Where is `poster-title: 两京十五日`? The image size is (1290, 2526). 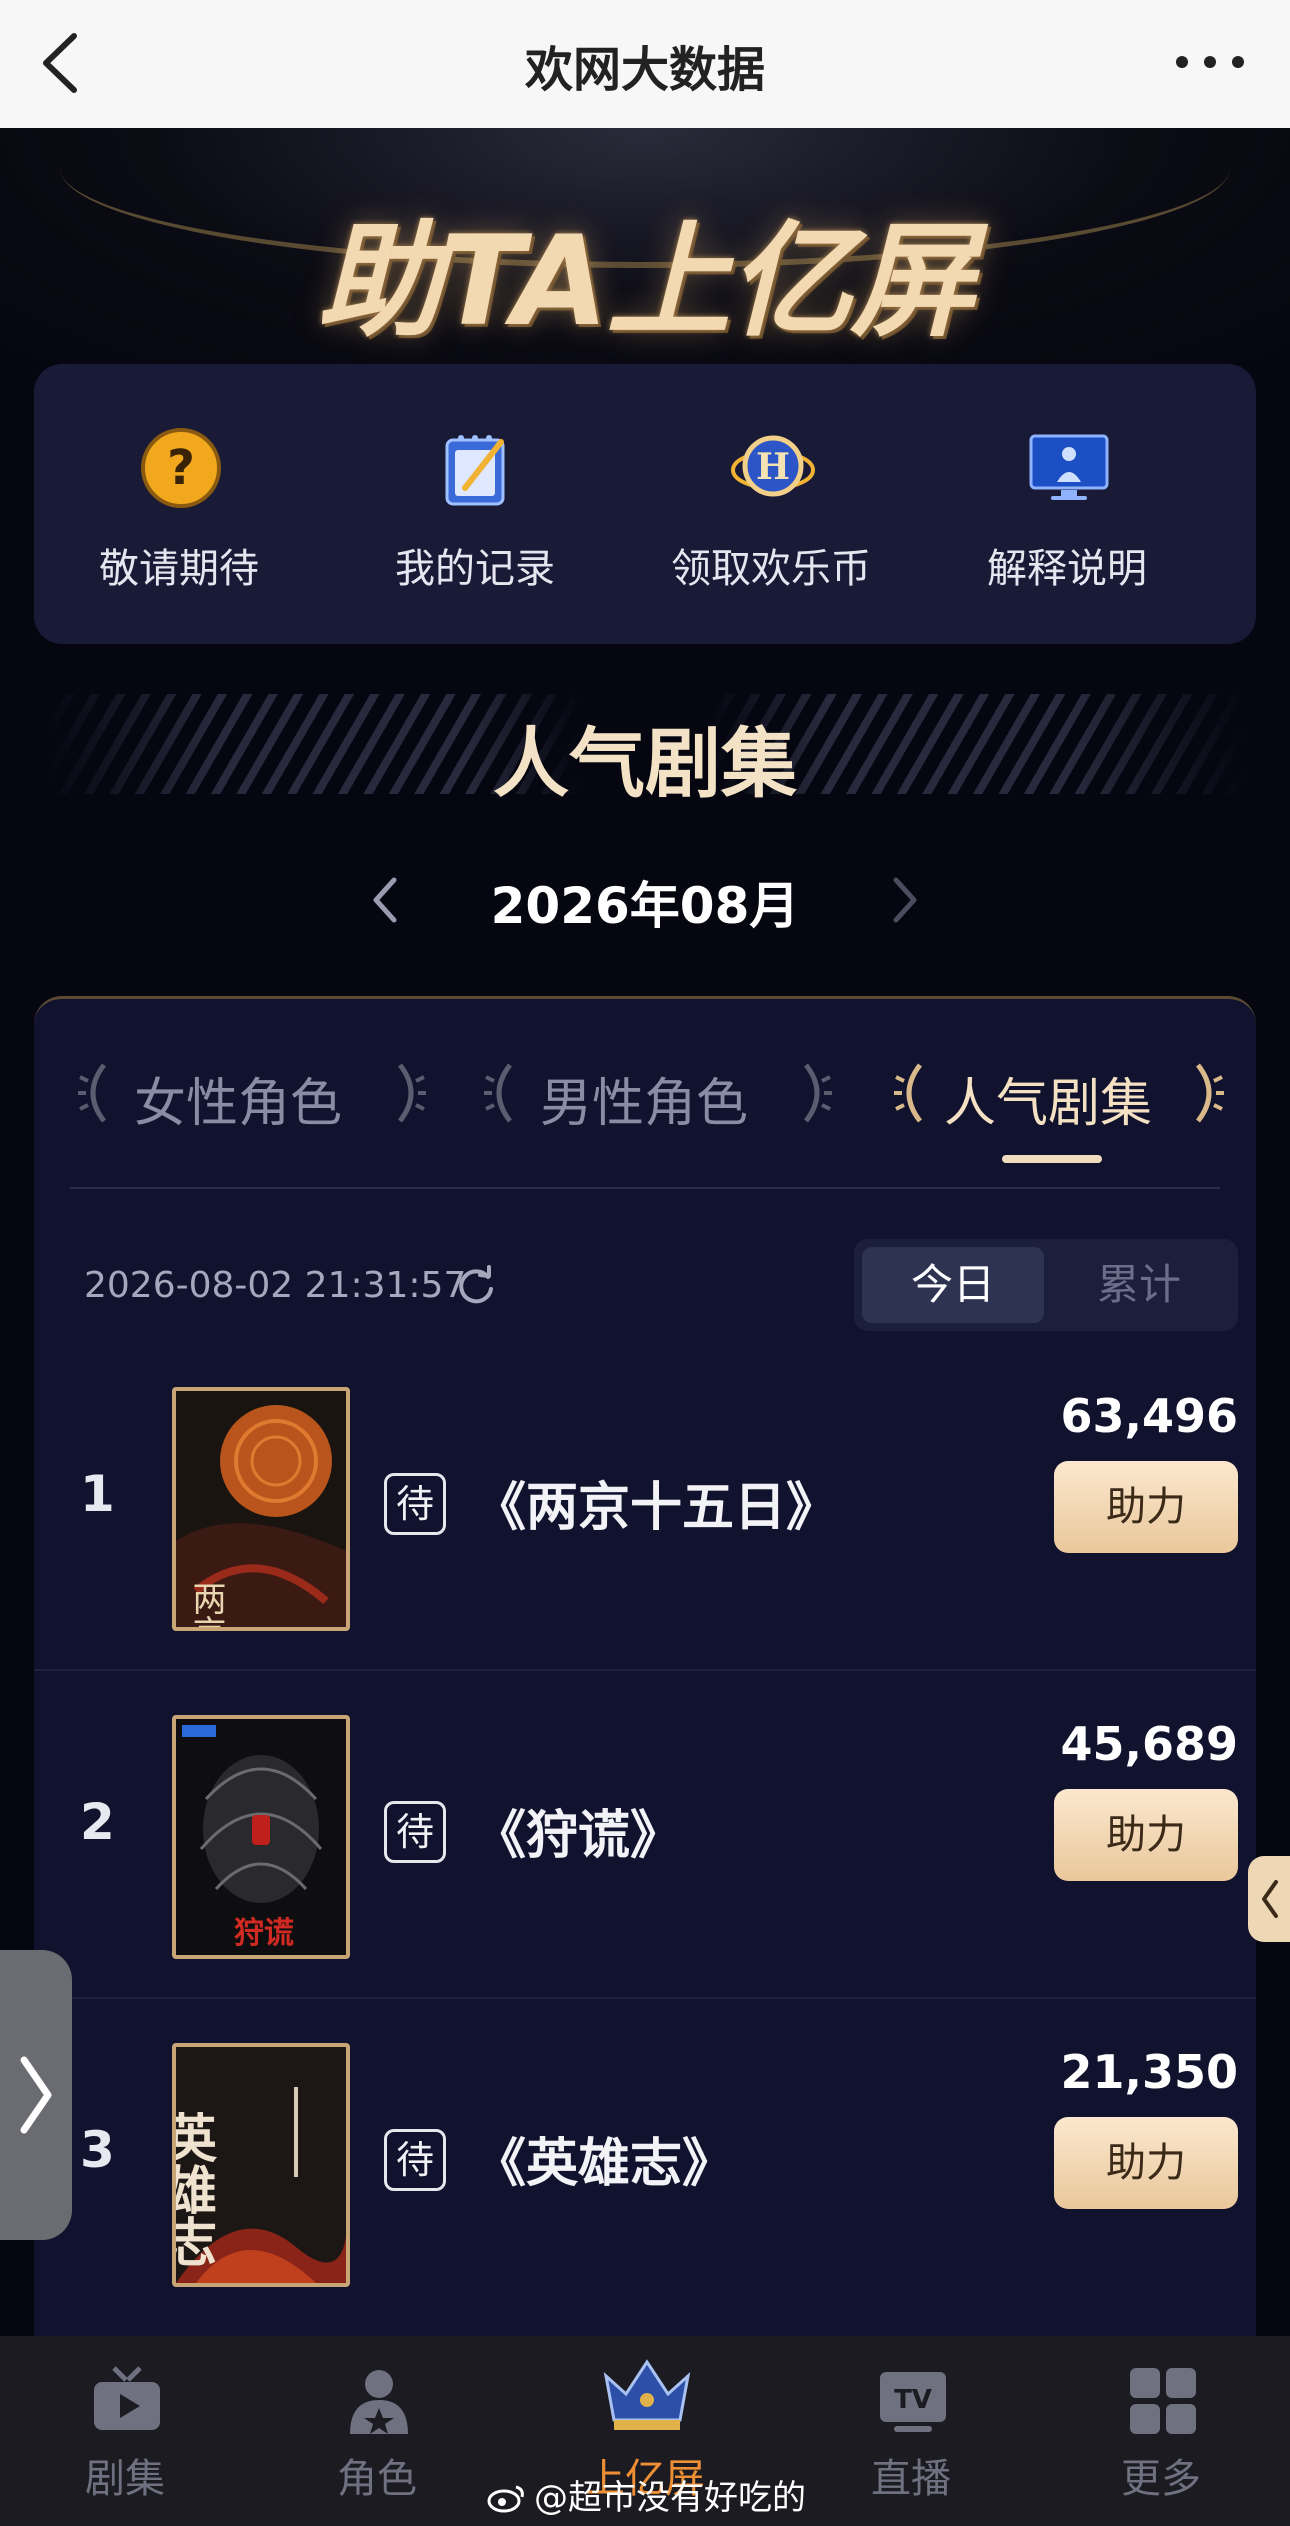 poster-title: 两京十五日 is located at coordinates (206, 1604).